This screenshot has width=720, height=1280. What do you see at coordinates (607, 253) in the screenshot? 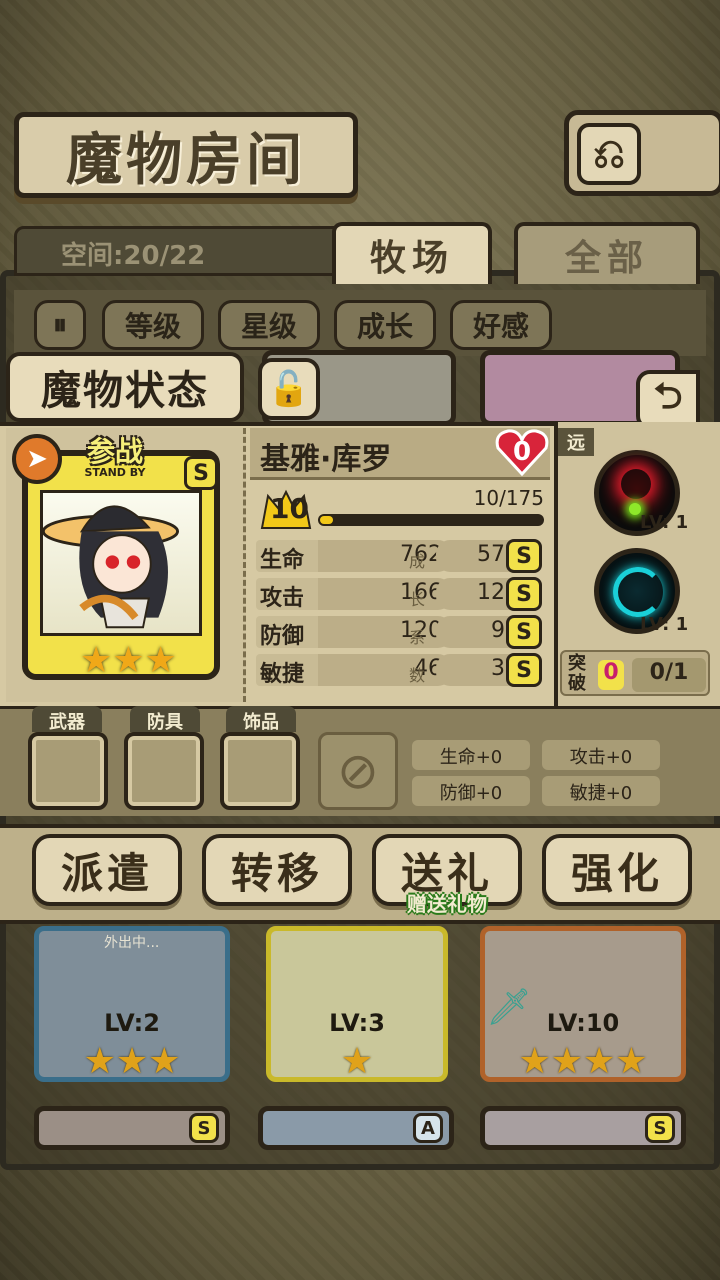
I see `tab-all: 全部` at bounding box center [607, 253].